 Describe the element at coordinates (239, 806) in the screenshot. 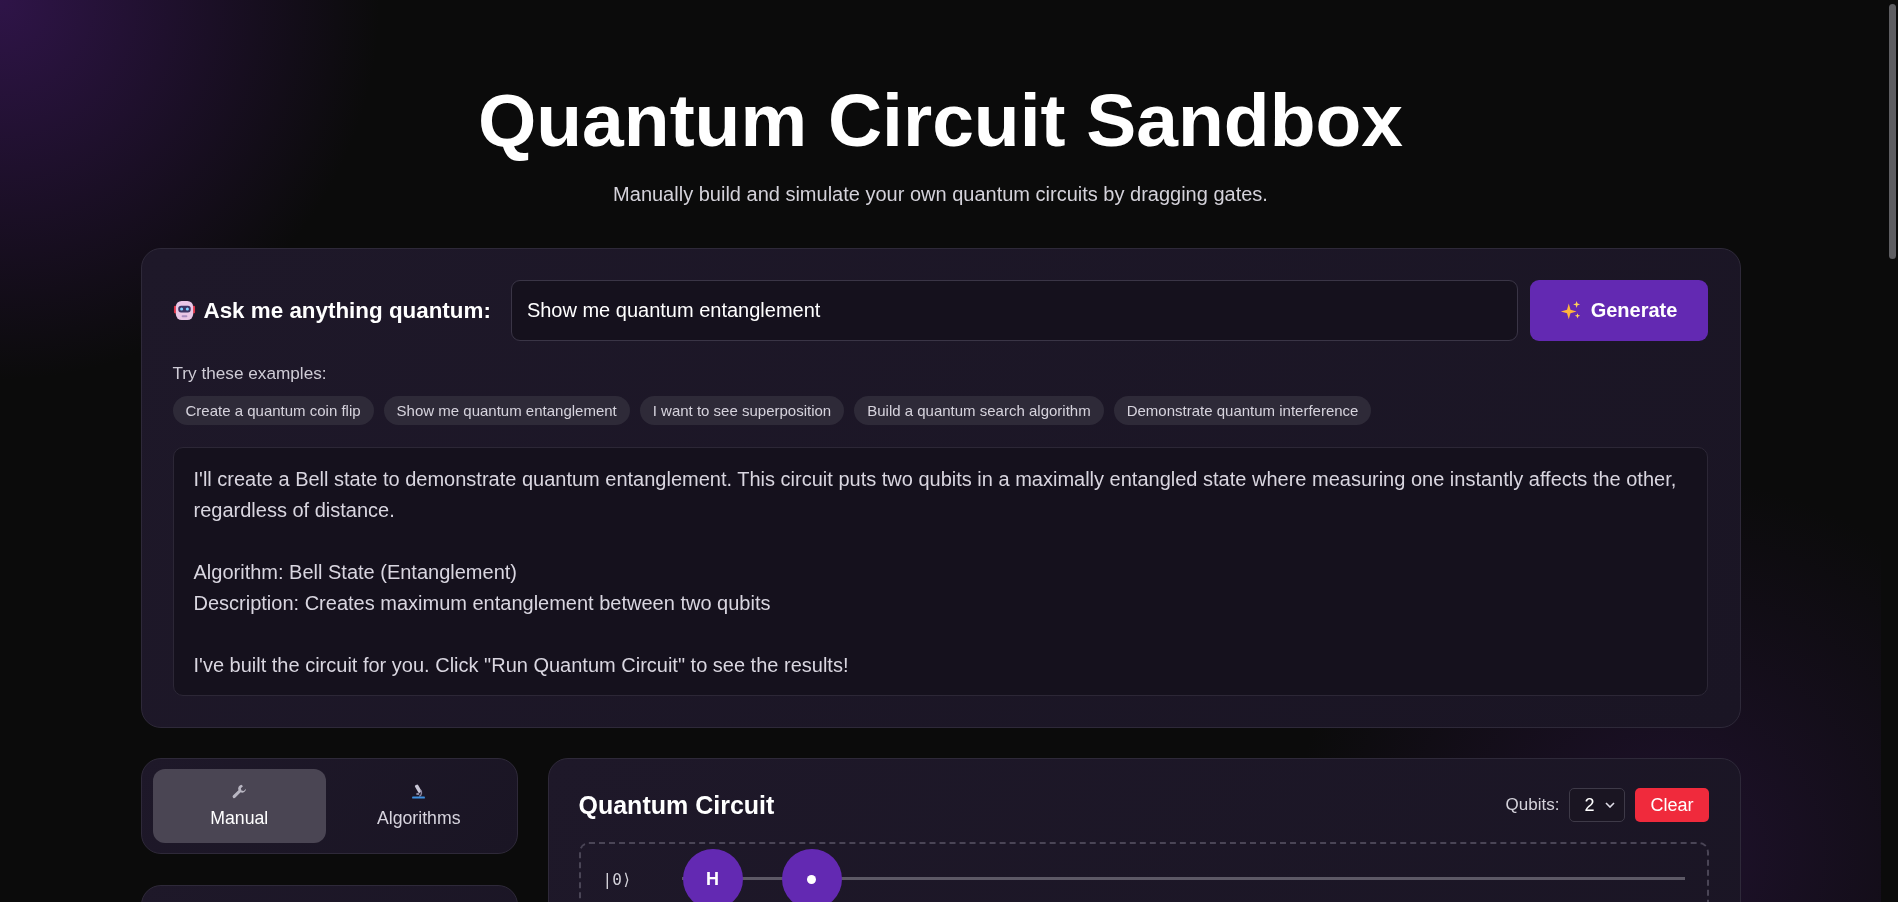

I see `mode-tab: Manual` at that location.